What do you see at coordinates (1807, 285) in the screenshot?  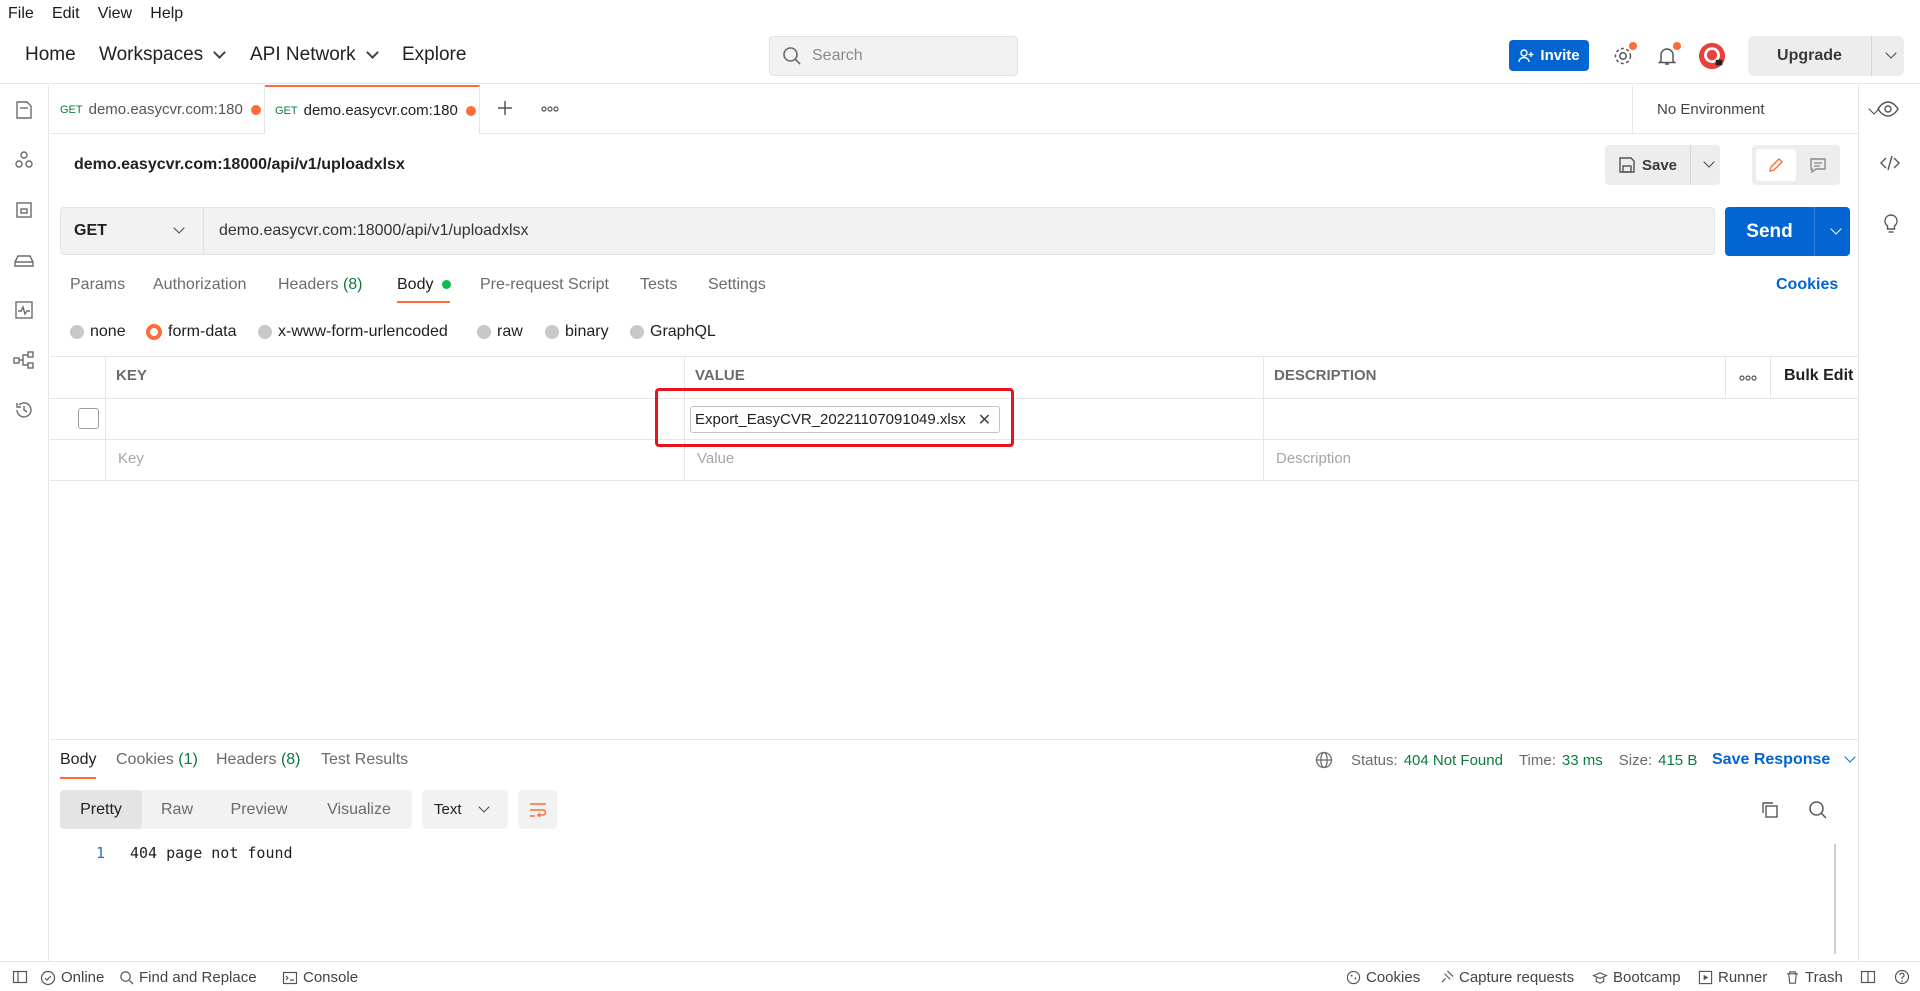 I see `cookies-link: Cookies` at bounding box center [1807, 285].